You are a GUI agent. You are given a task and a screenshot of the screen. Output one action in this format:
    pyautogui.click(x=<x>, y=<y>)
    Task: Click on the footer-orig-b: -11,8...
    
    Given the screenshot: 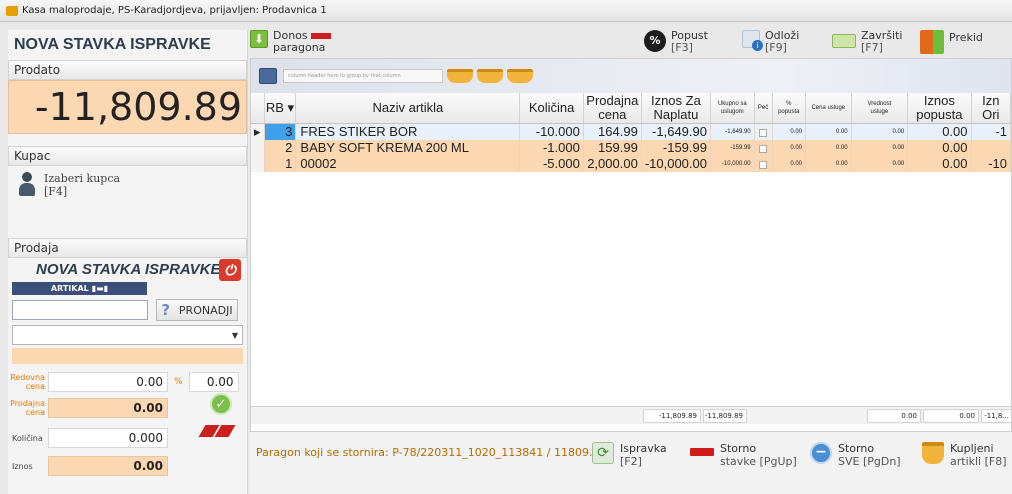 What is the action you would take?
    pyautogui.click(x=996, y=416)
    